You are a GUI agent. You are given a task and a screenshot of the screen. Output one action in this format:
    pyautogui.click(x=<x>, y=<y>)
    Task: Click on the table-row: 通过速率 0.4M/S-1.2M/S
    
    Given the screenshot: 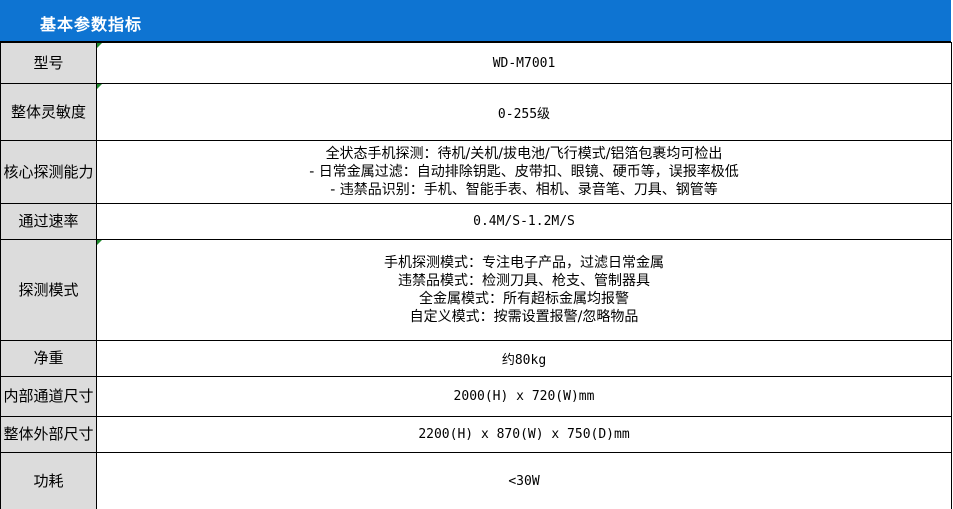 What is the action you would take?
    pyautogui.click(x=476, y=221)
    